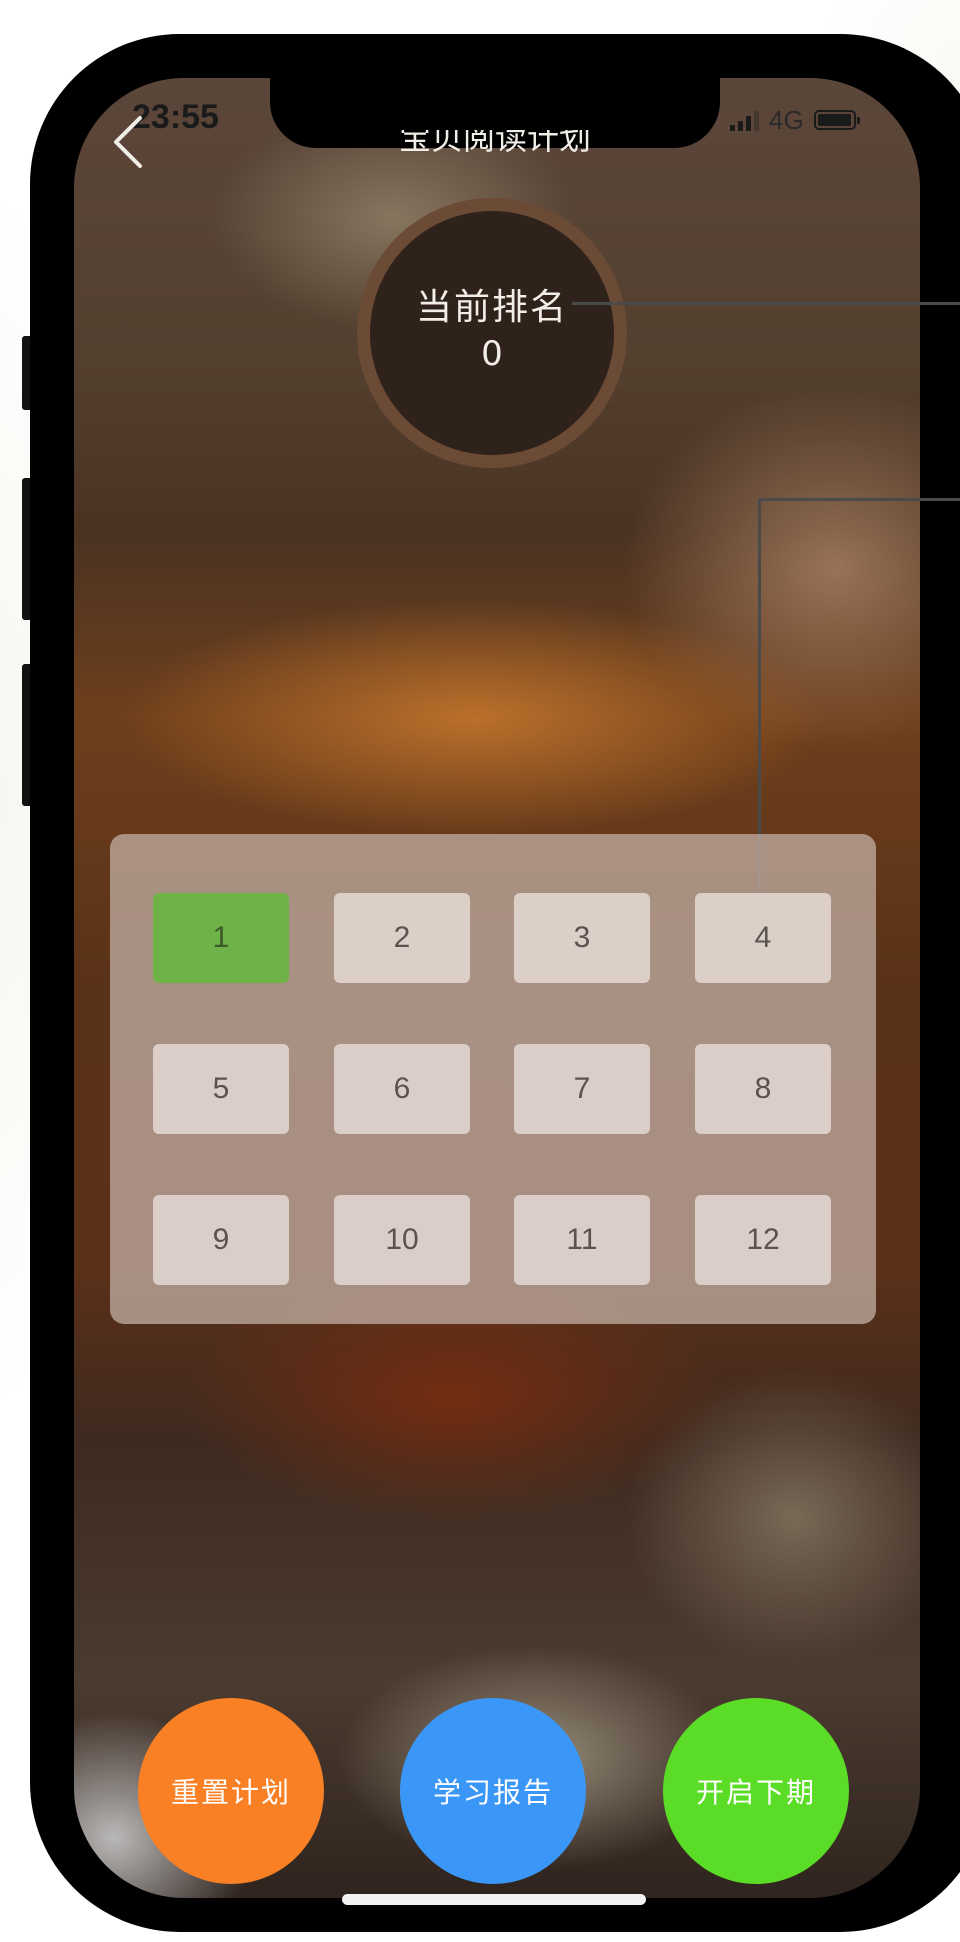 The height and width of the screenshot is (1942, 960). What do you see at coordinates (766, 303) in the screenshot?
I see `callout-line-rank` at bounding box center [766, 303].